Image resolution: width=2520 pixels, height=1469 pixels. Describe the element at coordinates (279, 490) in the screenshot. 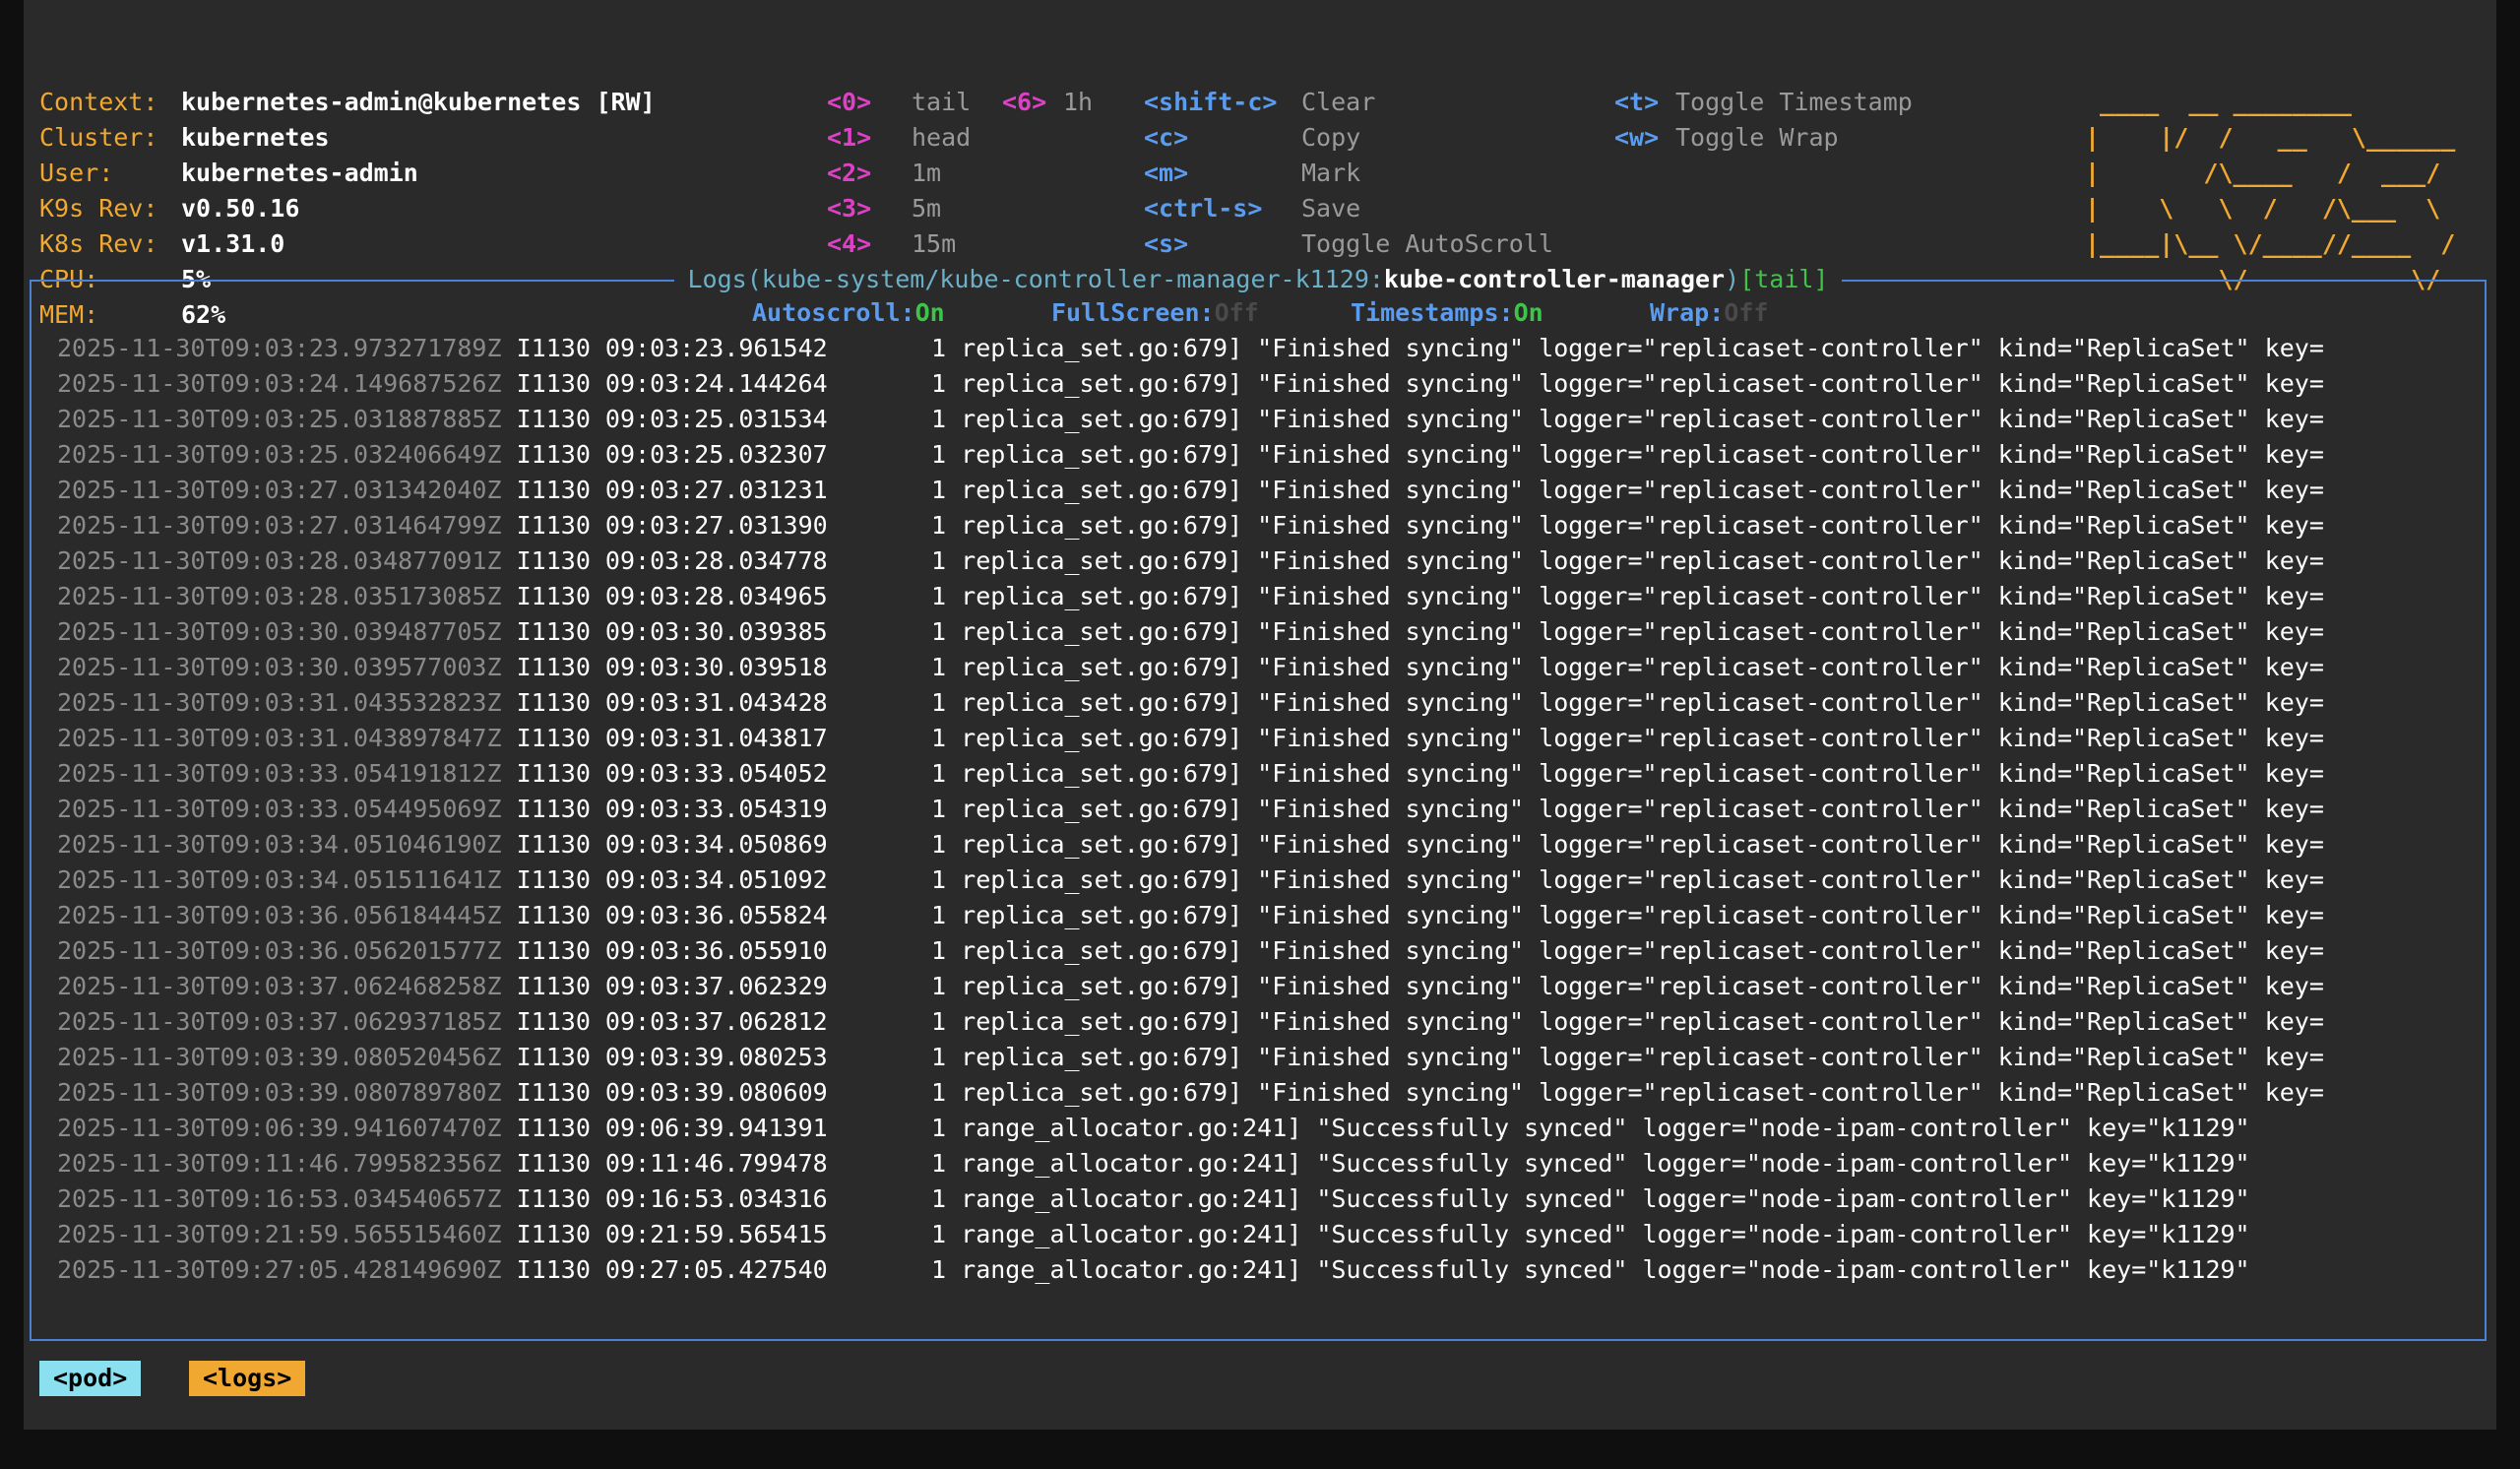

I see `log-timestamp: 2025-11-30T09:03:27.031342040Z` at that location.